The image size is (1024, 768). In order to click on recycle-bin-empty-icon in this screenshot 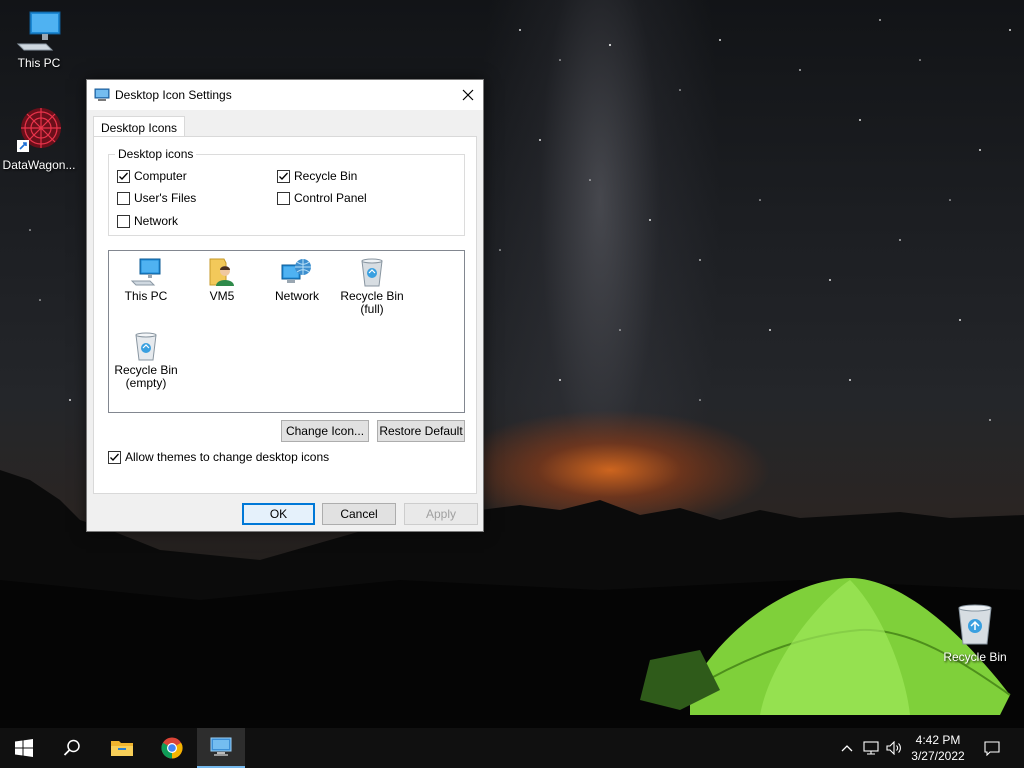, I will do `click(146, 346)`.